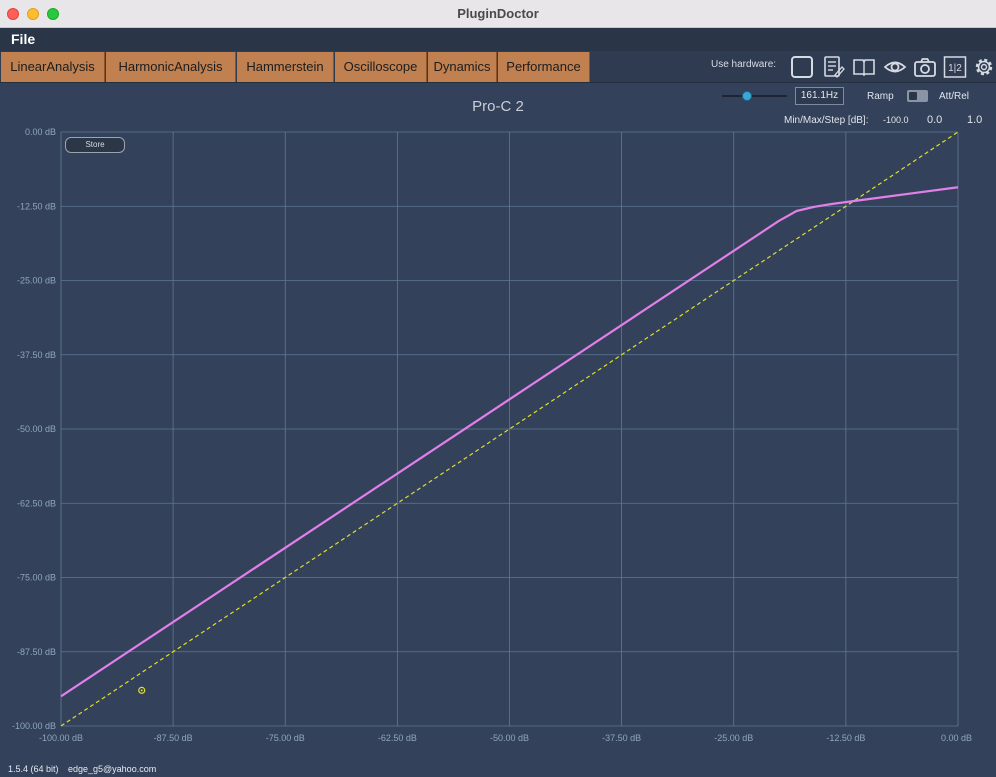  What do you see at coordinates (36, 503) in the screenshot?
I see `y-tick-label: -62.50 dB` at bounding box center [36, 503].